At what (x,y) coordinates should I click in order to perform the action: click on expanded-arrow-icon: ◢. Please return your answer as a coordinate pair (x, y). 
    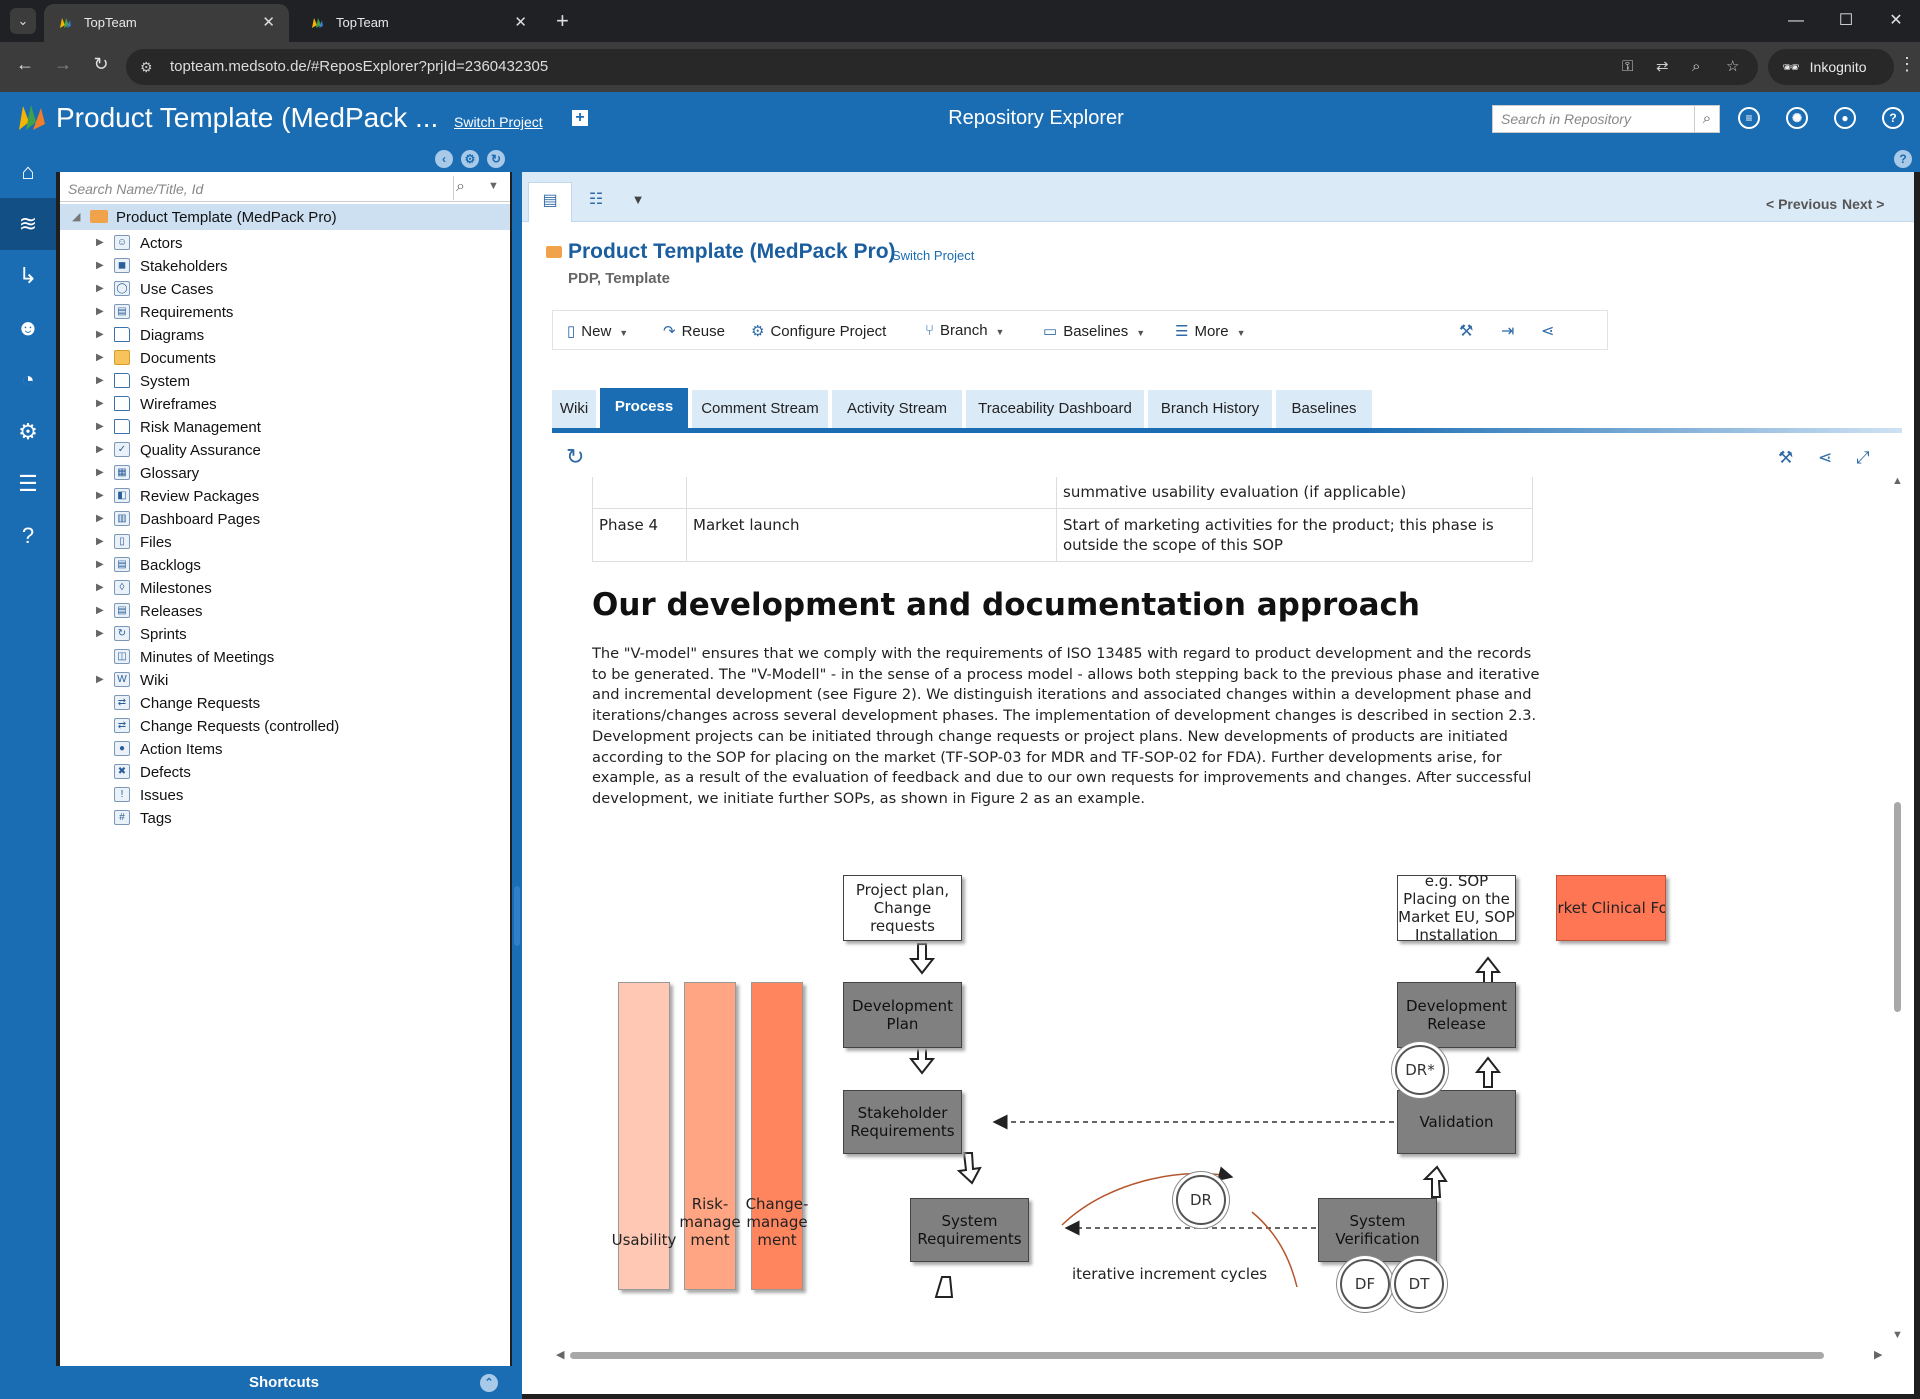
    Looking at the image, I should click on (76, 216).